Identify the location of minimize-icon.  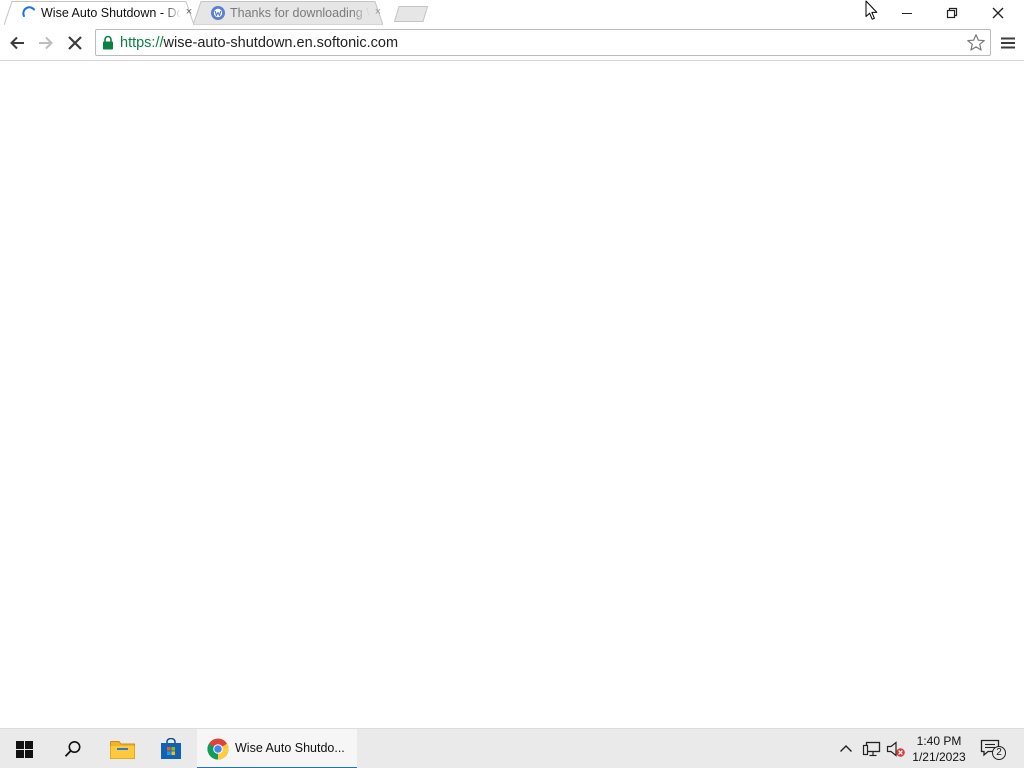
(907, 13).